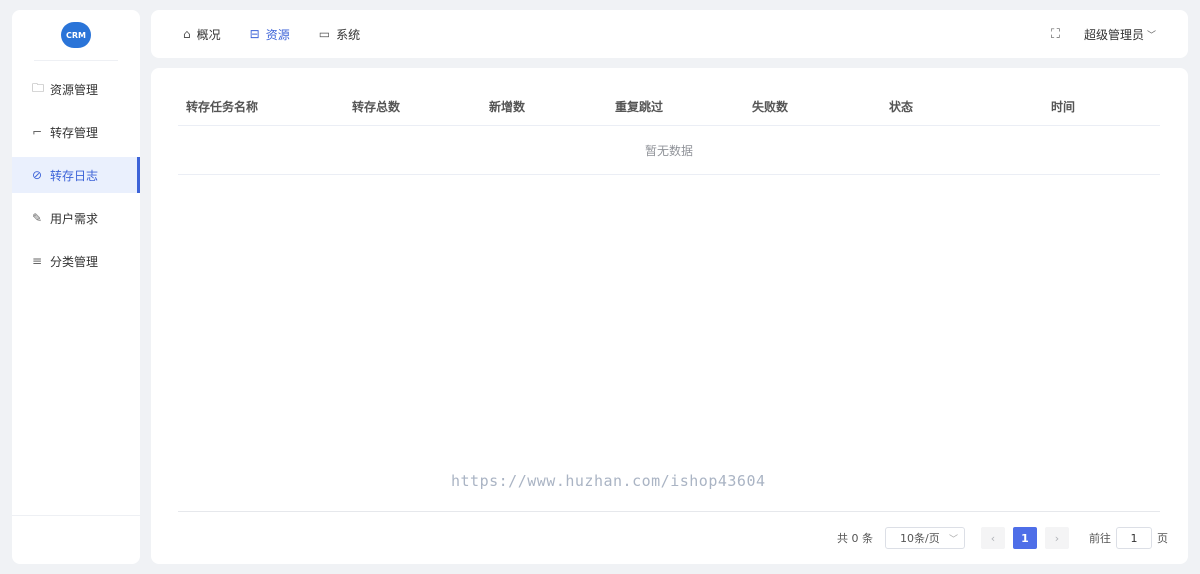 This screenshot has width=1200, height=574. I want to click on user-menu: 超级管理员 ﹀, so click(1120, 34).